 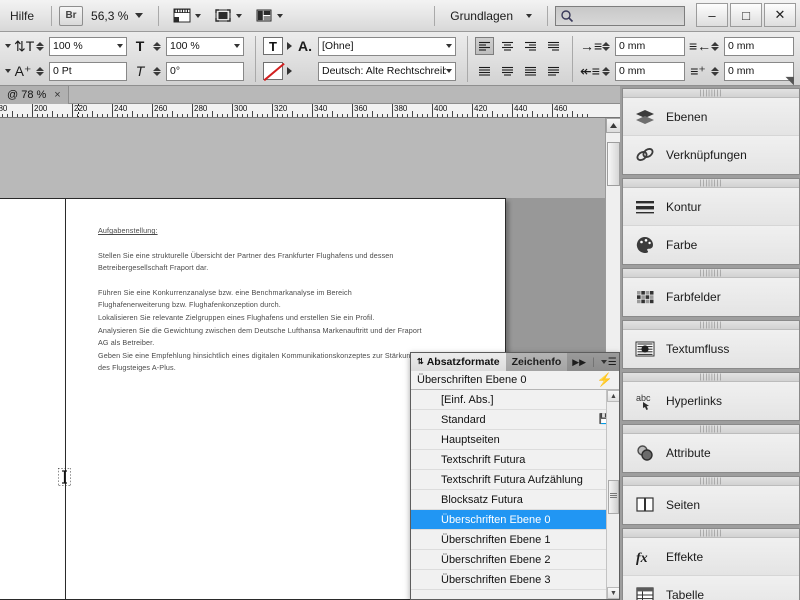 I want to click on window-close-button: ✕, so click(x=780, y=15).